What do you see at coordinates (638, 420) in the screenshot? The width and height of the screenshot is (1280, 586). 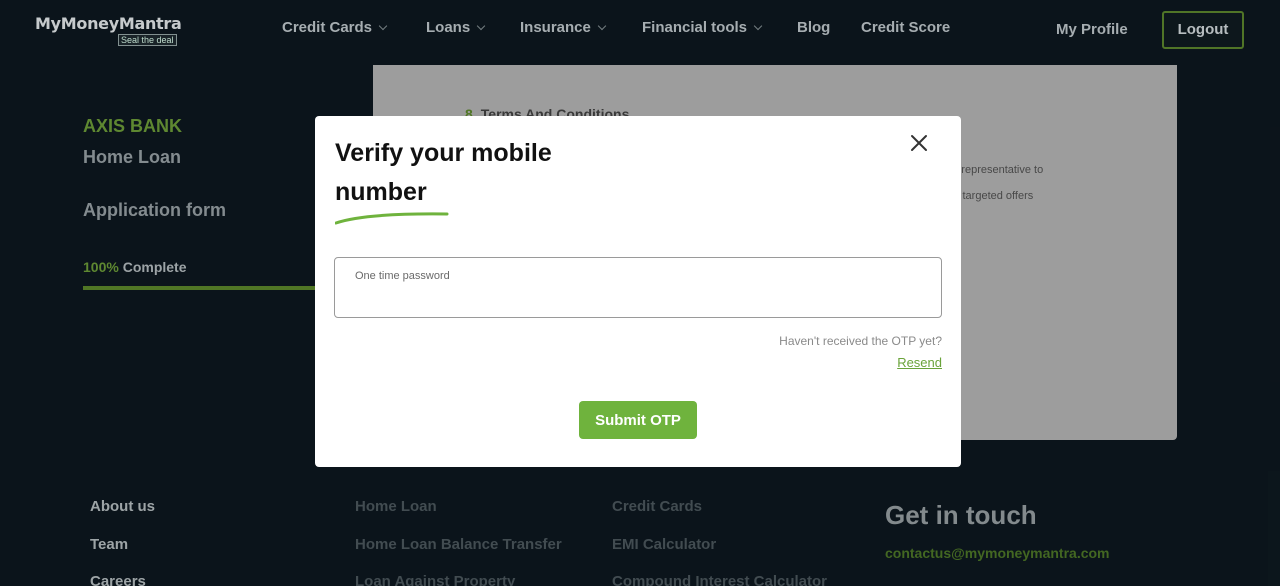 I see `submit-otp-button: Submit OTP` at bounding box center [638, 420].